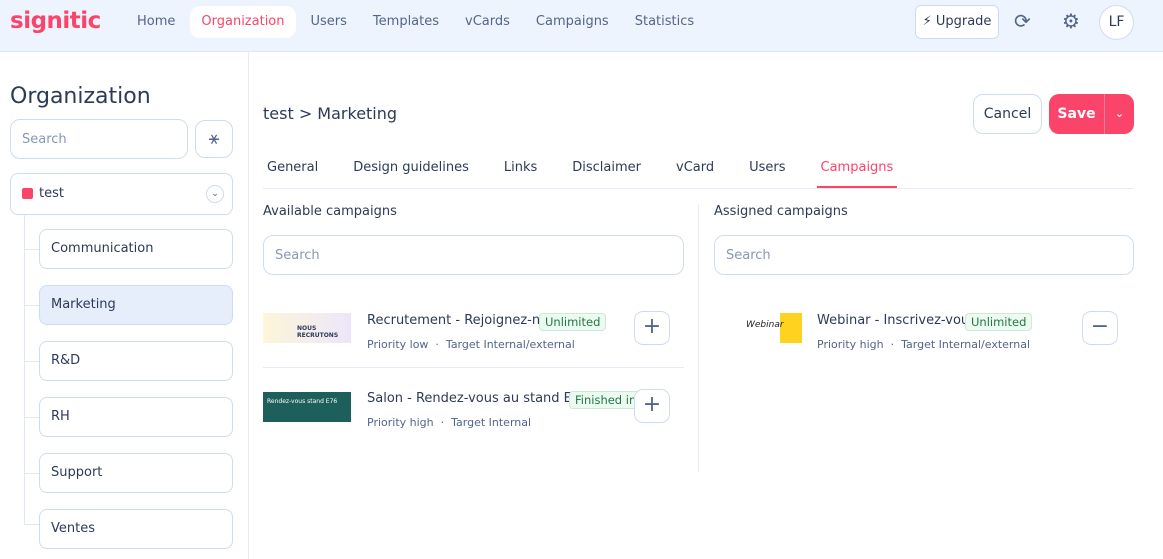 The height and width of the screenshot is (559, 1163). I want to click on avatar: LF, so click(1116, 22).